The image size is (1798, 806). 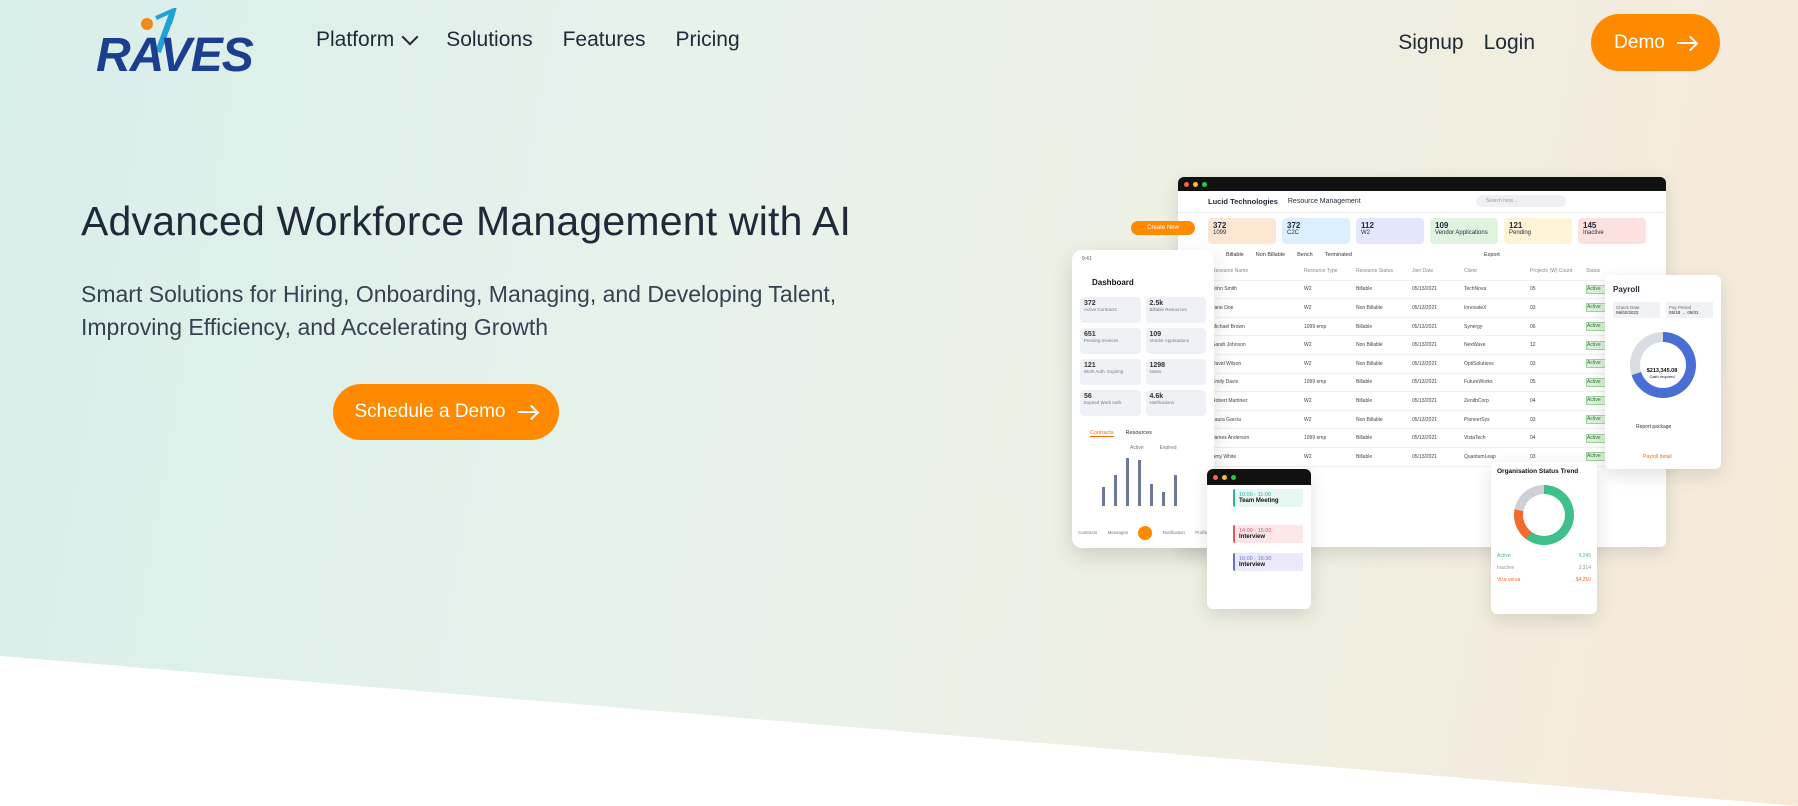 What do you see at coordinates (604, 40) in the screenshot?
I see `nav-features: Features` at bounding box center [604, 40].